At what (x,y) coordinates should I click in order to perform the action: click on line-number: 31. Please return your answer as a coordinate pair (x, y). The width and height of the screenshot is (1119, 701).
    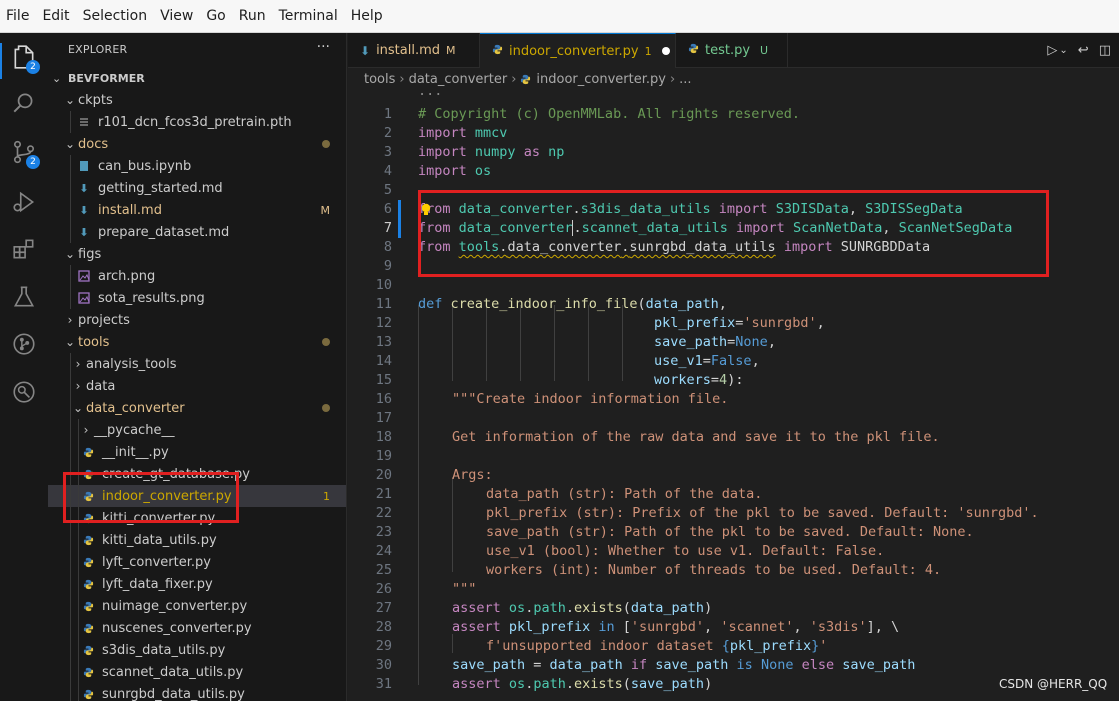
    Looking at the image, I should click on (383, 684).